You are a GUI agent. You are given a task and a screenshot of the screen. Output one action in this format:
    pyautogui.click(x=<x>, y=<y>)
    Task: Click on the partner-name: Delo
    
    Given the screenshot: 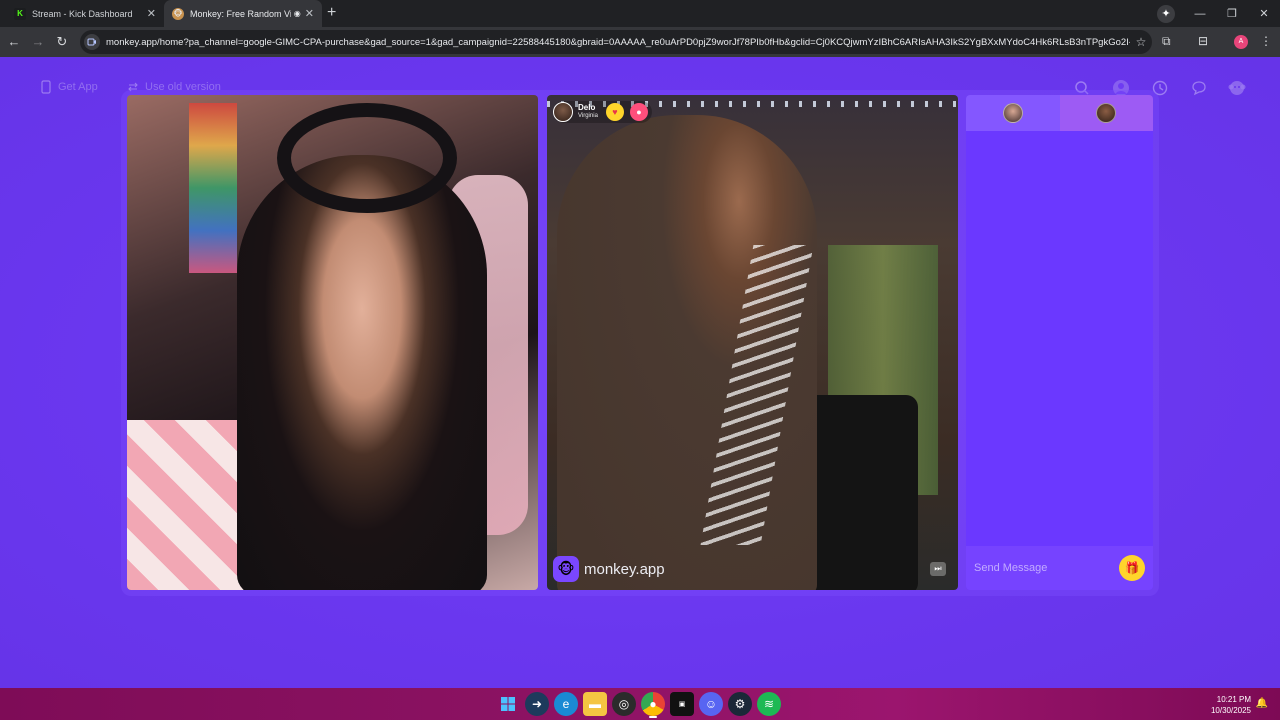 What is the action you would take?
    pyautogui.click(x=587, y=107)
    